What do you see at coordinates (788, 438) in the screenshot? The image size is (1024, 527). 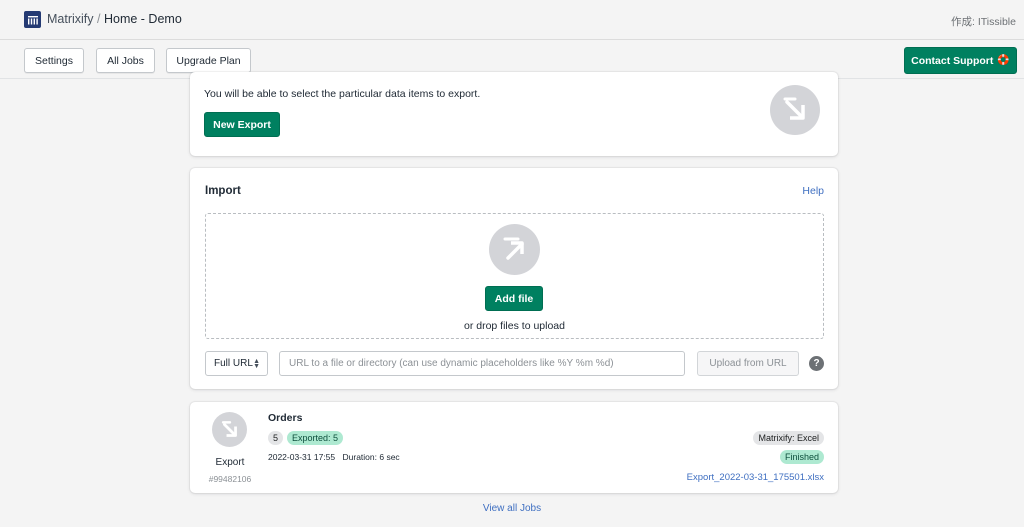 I see `format-badge: Matrixify: Excel` at bounding box center [788, 438].